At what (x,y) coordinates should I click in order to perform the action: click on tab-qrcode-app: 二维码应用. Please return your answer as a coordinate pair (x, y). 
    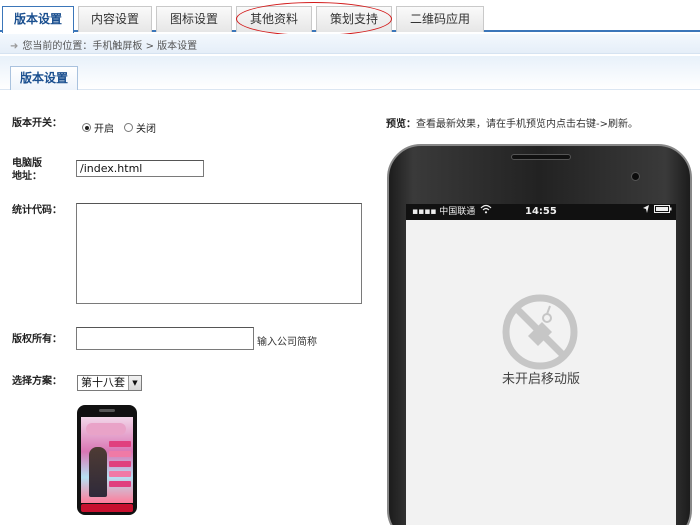
    Looking at the image, I should click on (440, 19).